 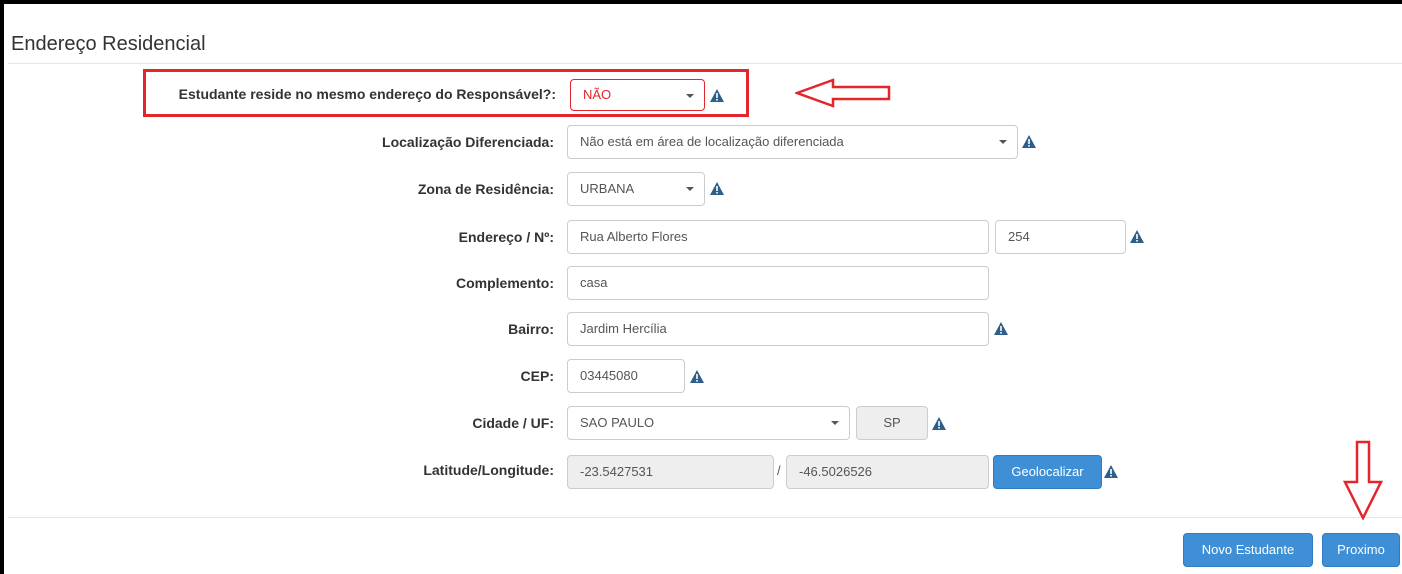 I want to click on frame-border-left, so click(x=2, y=287).